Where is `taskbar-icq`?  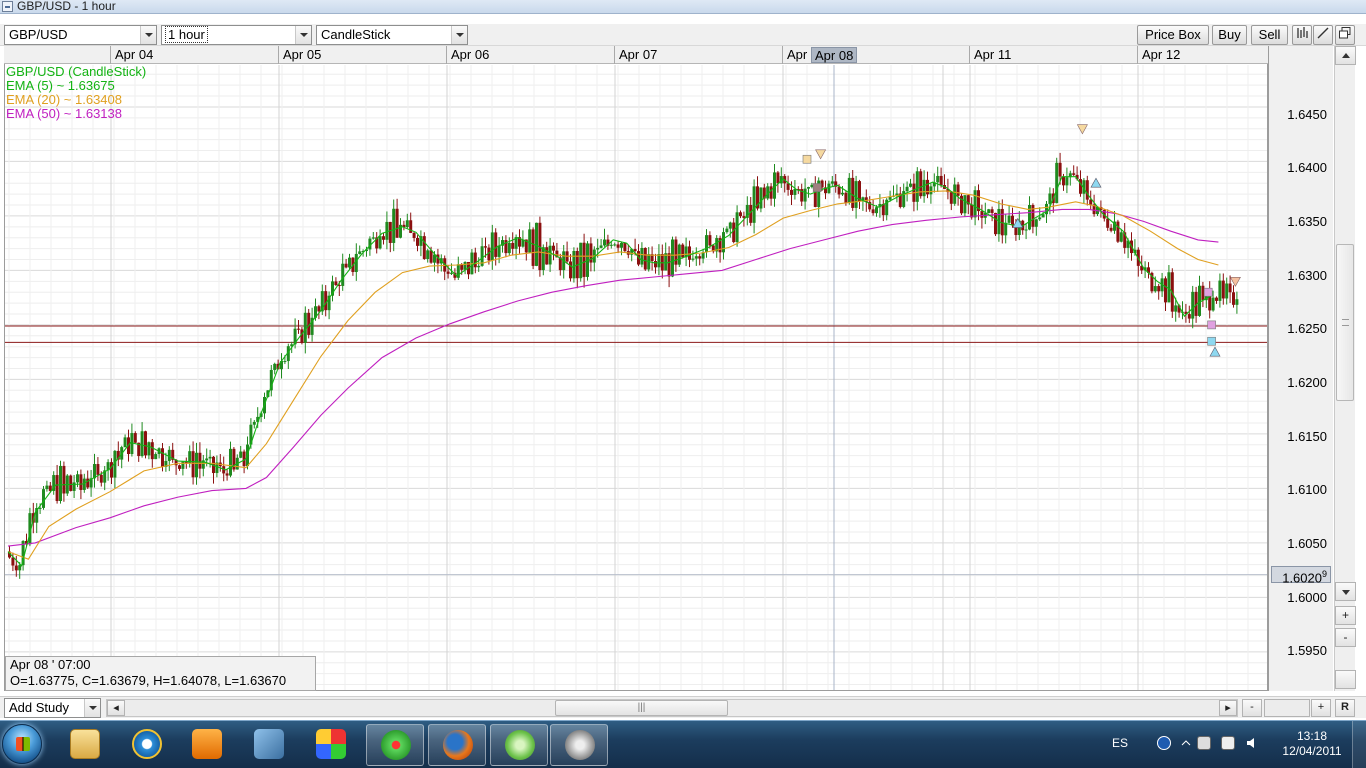
taskbar-icq is located at coordinates (395, 745).